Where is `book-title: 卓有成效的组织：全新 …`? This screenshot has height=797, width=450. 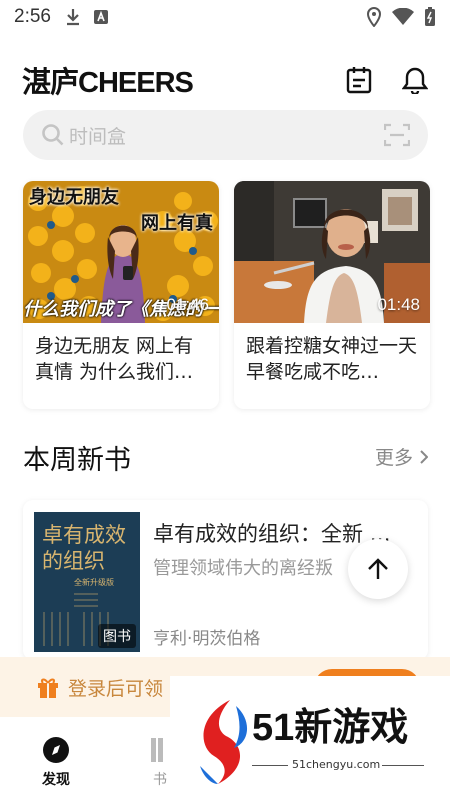
book-title: 卓有成效的组织：全新 … is located at coordinates (272, 533).